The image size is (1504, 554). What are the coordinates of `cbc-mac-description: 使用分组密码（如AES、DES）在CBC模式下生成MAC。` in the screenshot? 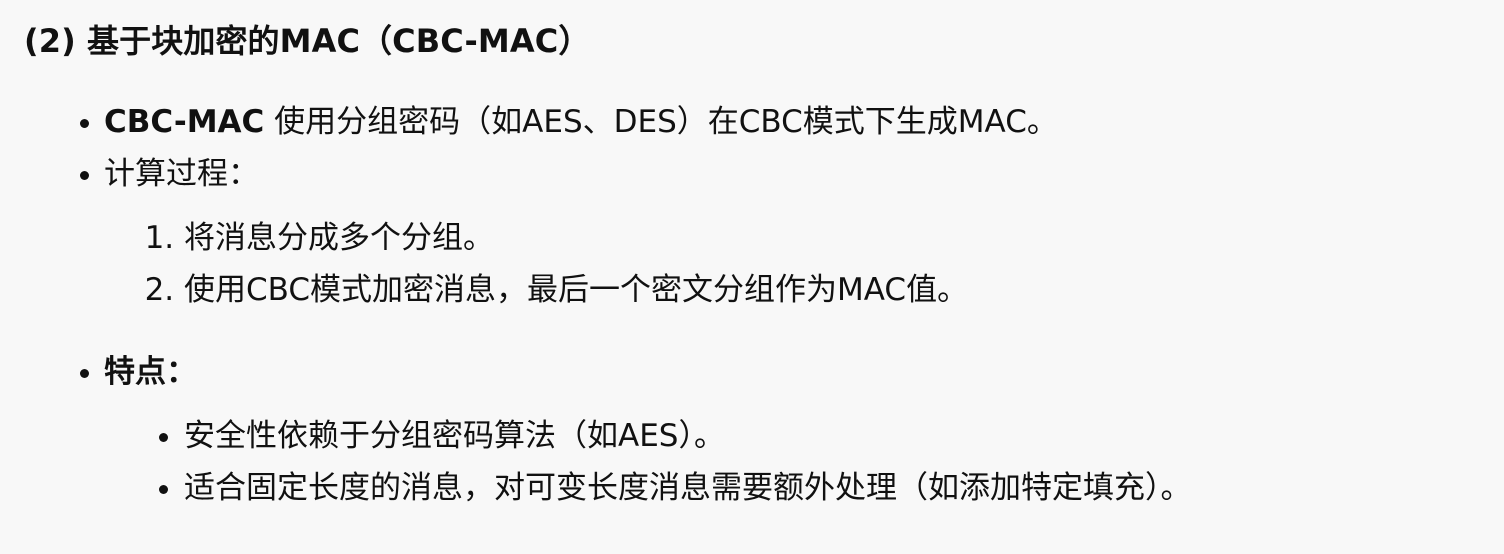 It's located at (661, 122).